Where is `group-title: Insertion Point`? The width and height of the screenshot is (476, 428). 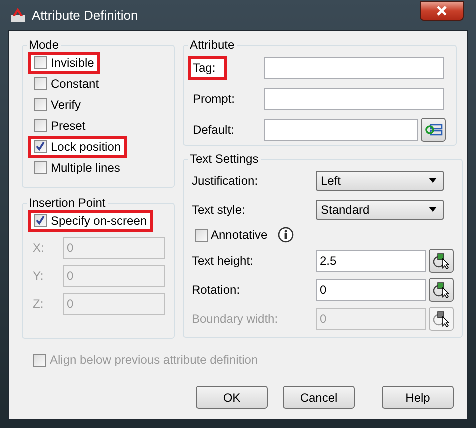
group-title: Insertion Point is located at coordinates (67, 203).